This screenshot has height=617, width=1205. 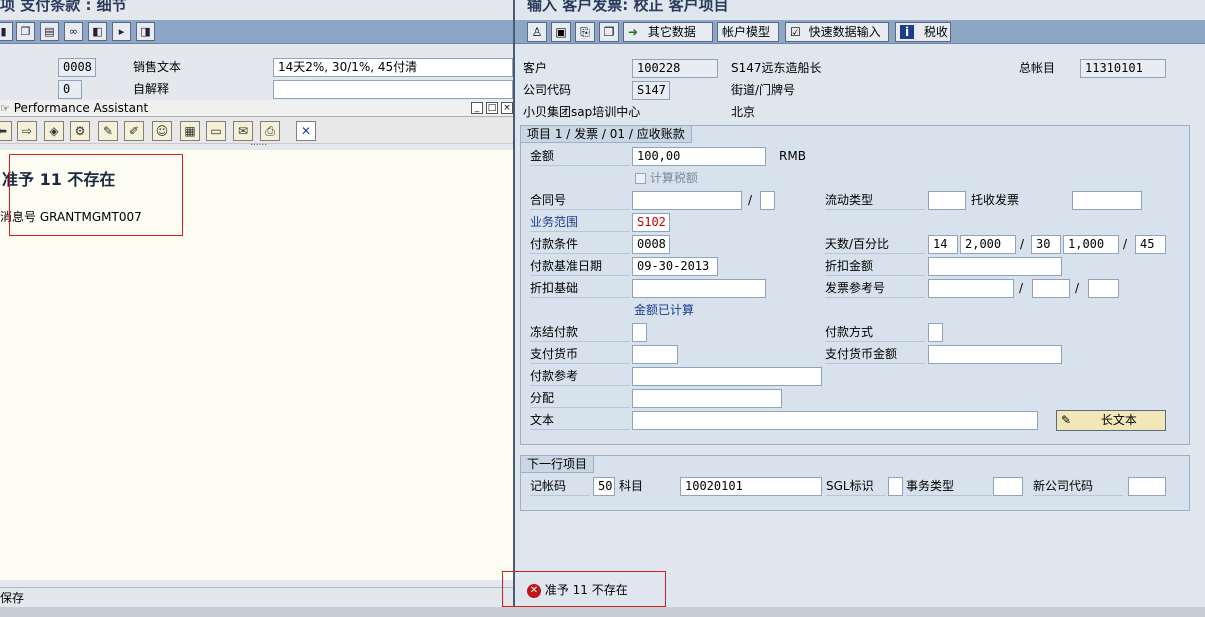 I want to click on gl-account-field: 11310101, so click(x=1123, y=68).